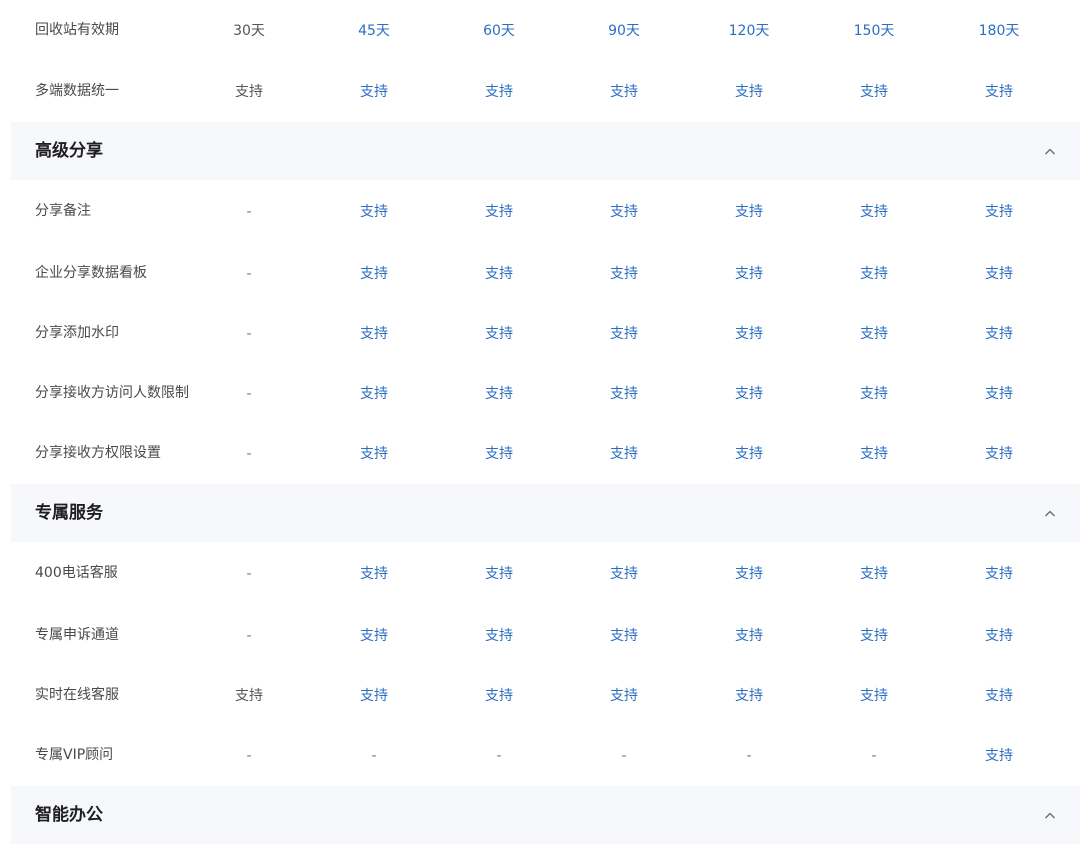  I want to click on feature-label: 分享接收方访问人数限制, so click(112, 393).